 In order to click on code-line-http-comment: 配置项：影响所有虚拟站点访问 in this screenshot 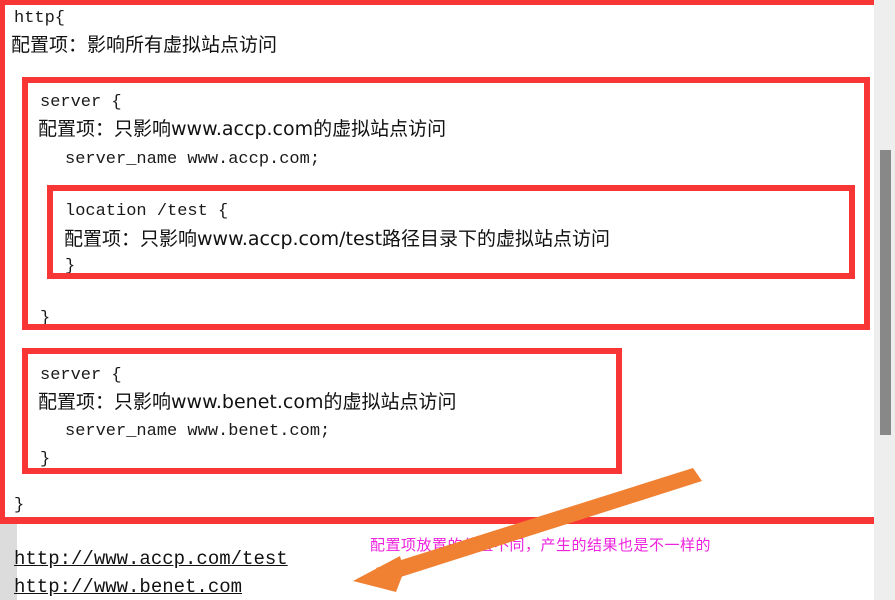, I will do `click(144, 45)`.